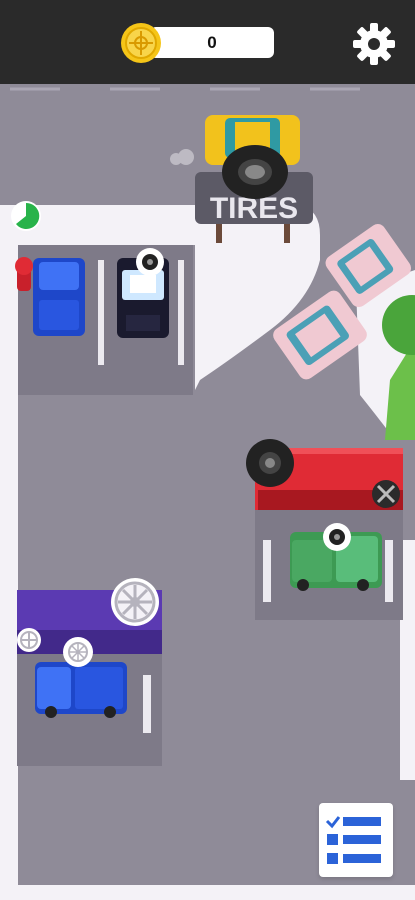 The width and height of the screenshot is (415, 900). What do you see at coordinates (78, 652) in the screenshot?
I see `rim-request-bubble` at bounding box center [78, 652].